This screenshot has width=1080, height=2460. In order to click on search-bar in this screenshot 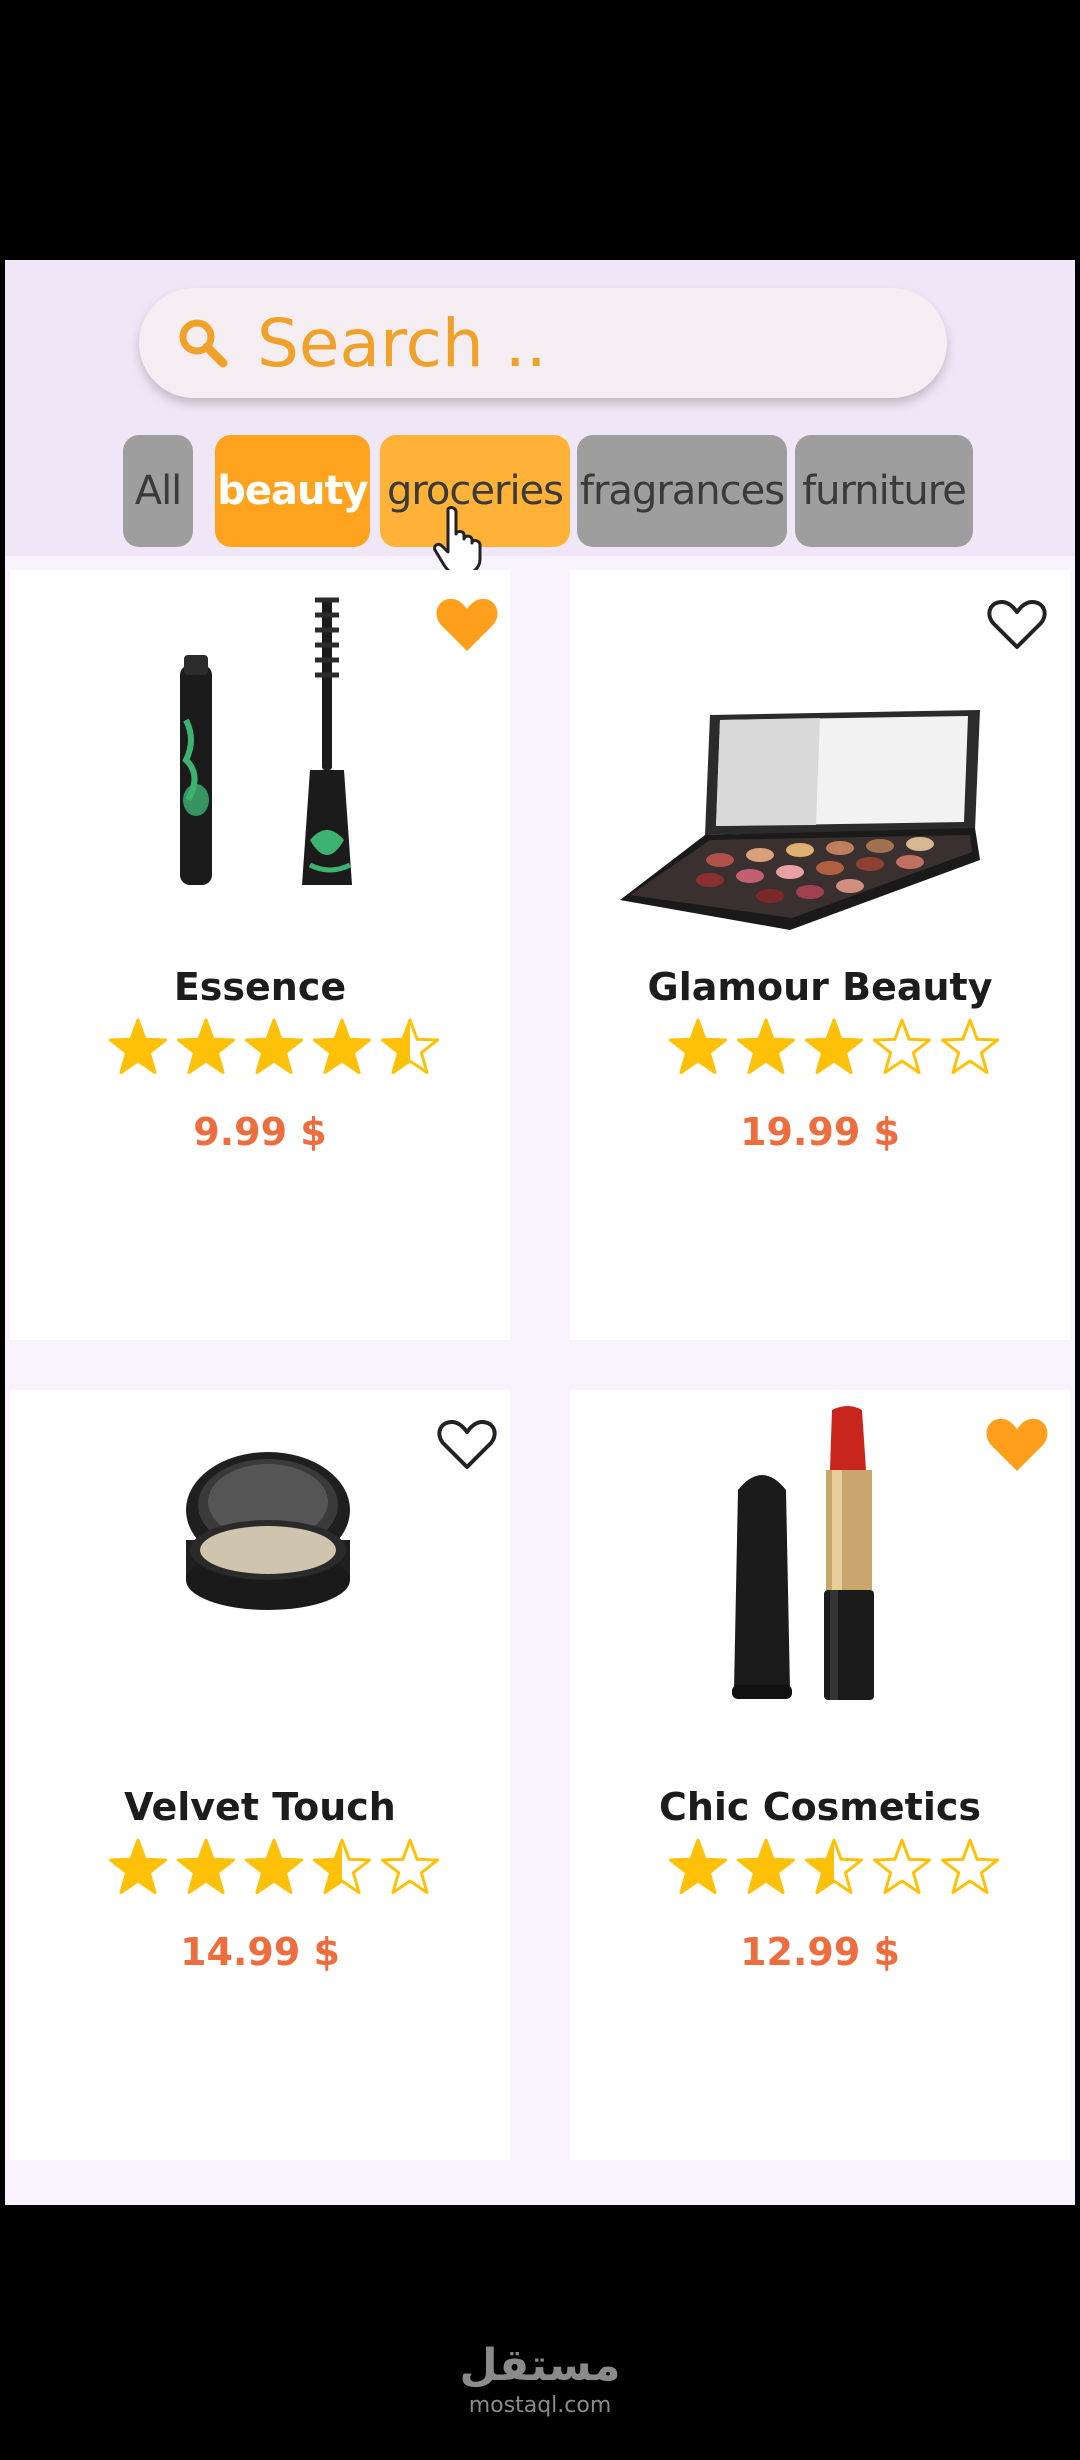, I will do `click(543, 343)`.